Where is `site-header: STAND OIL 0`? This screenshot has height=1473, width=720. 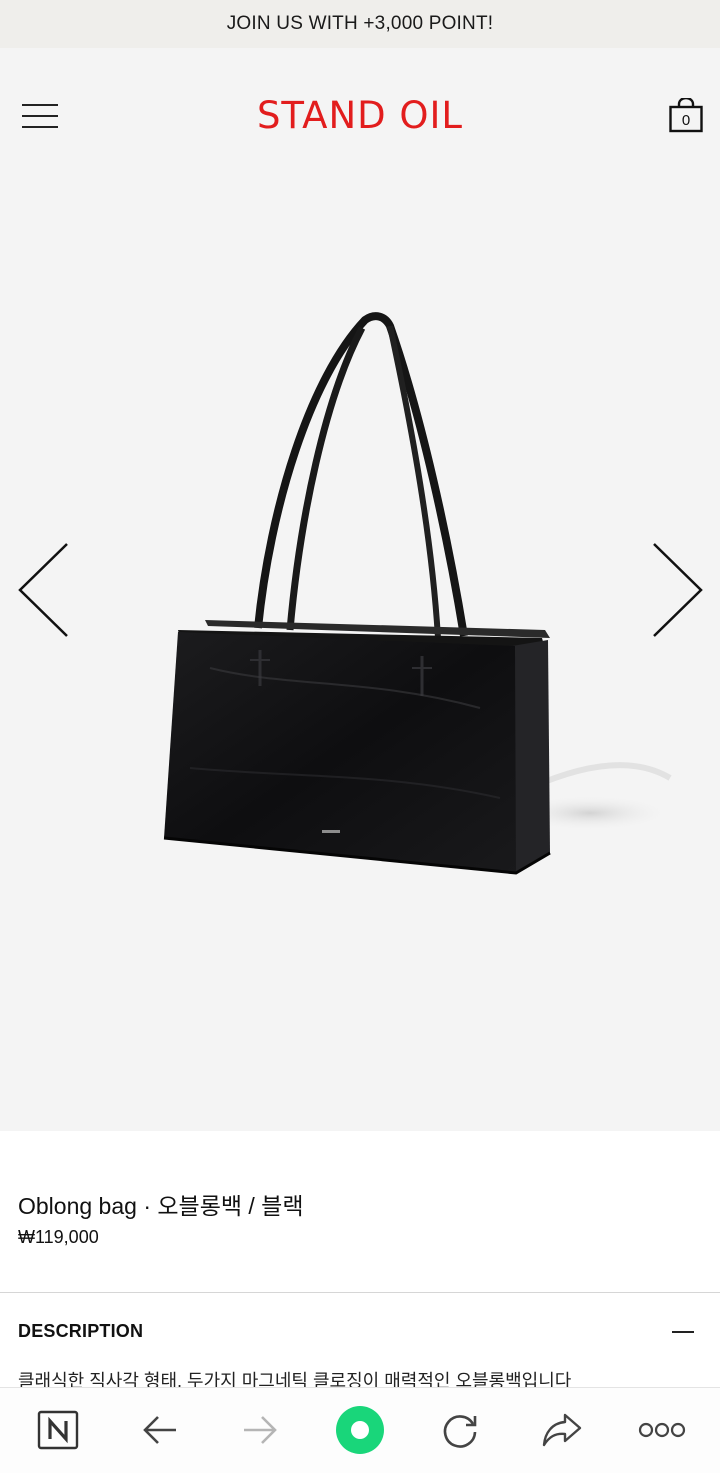 site-header: STAND OIL 0 is located at coordinates (360, 118).